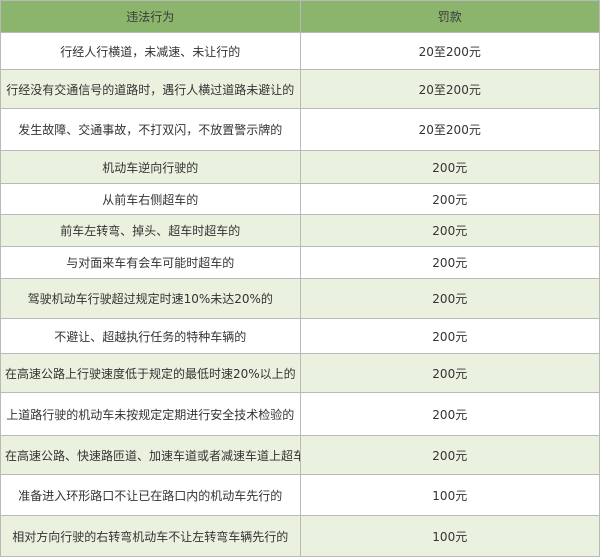 This screenshot has height=557, width=600. I want to click on header-violation: 违法行为, so click(150, 16).